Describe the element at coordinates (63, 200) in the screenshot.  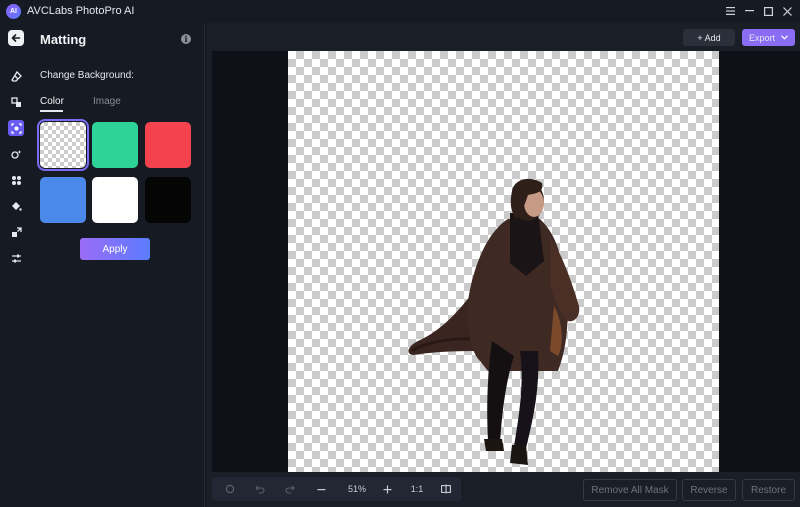
I see `swatch-blue` at that location.